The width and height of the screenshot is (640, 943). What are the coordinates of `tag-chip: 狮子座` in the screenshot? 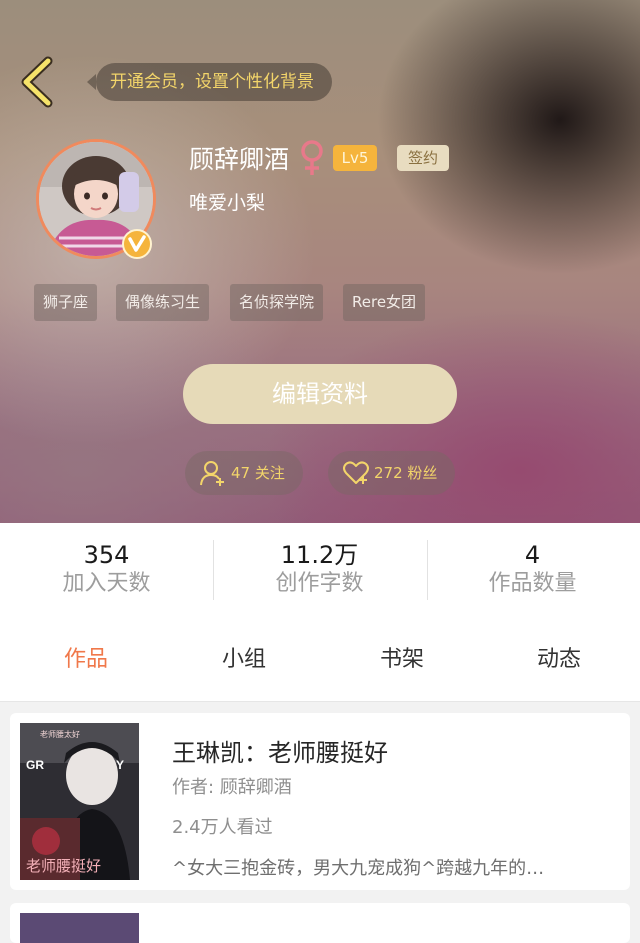 It's located at (66, 302).